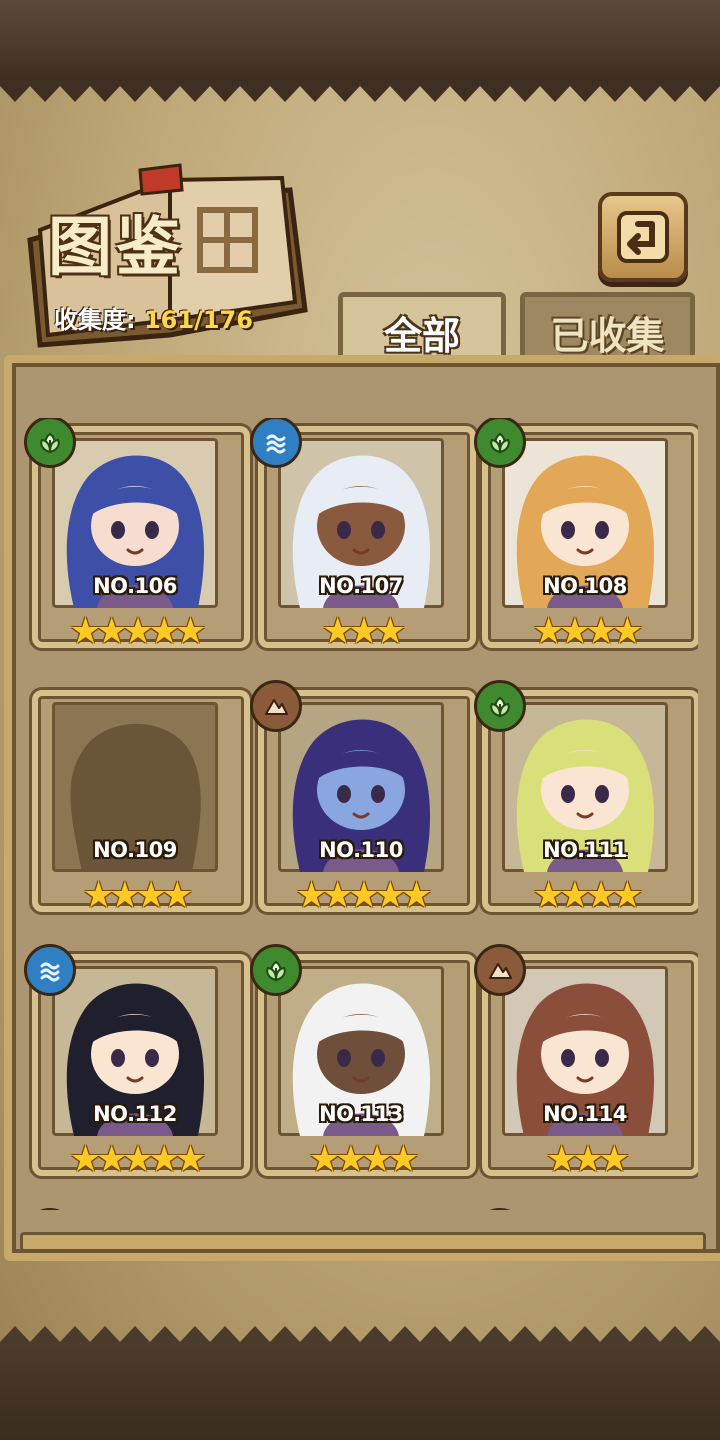 This screenshot has height=1440, width=720. I want to click on panel-divider, so click(363, 1242).